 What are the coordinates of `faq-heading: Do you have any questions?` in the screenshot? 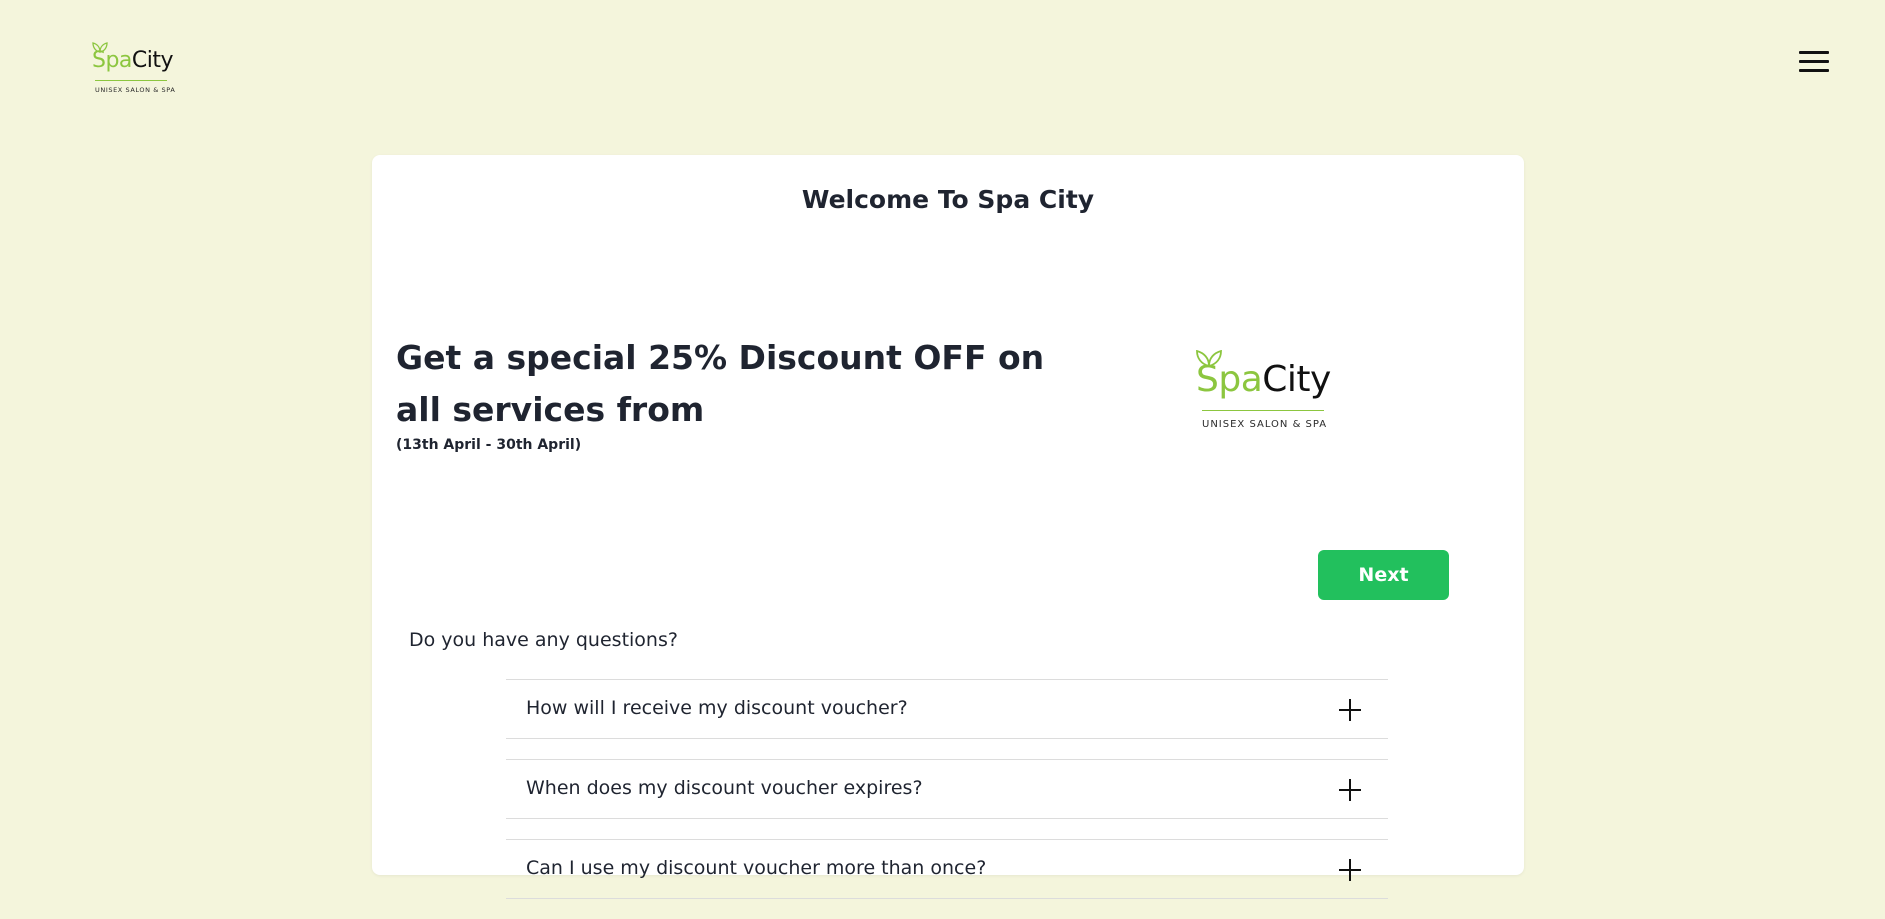 It's located at (543, 640).